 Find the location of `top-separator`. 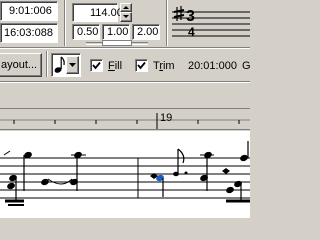

top-separator is located at coordinates (125, 48).